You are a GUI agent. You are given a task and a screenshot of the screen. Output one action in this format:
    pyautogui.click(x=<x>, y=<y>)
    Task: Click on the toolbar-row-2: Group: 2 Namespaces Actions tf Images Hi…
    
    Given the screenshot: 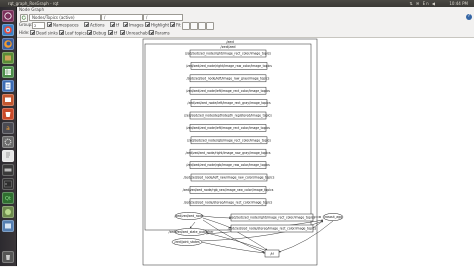 What is the action you would take?
    pyautogui.click(x=245, y=25)
    